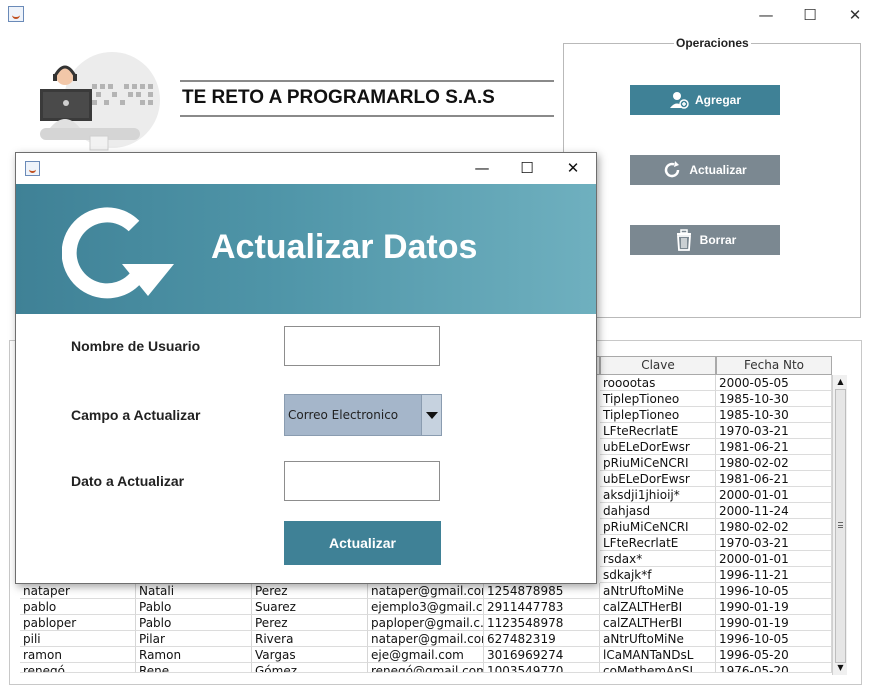  What do you see at coordinates (542, 623) in the screenshot?
I see `table-cell: 1123548978` at bounding box center [542, 623].